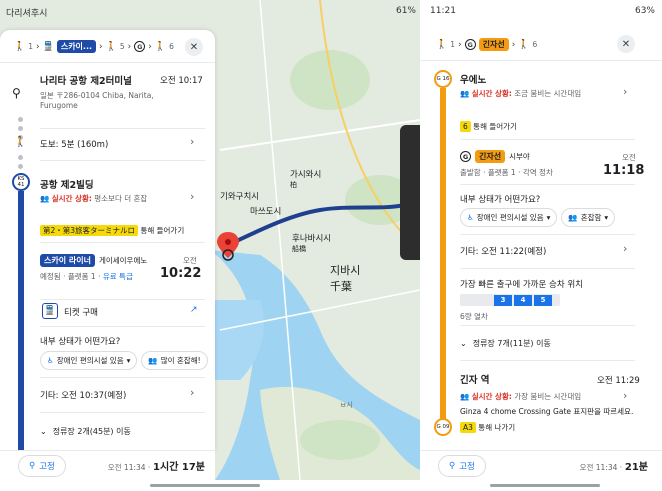  I want to click on crowded-pill: 👥 혼잡함 ▾, so click(588, 217).